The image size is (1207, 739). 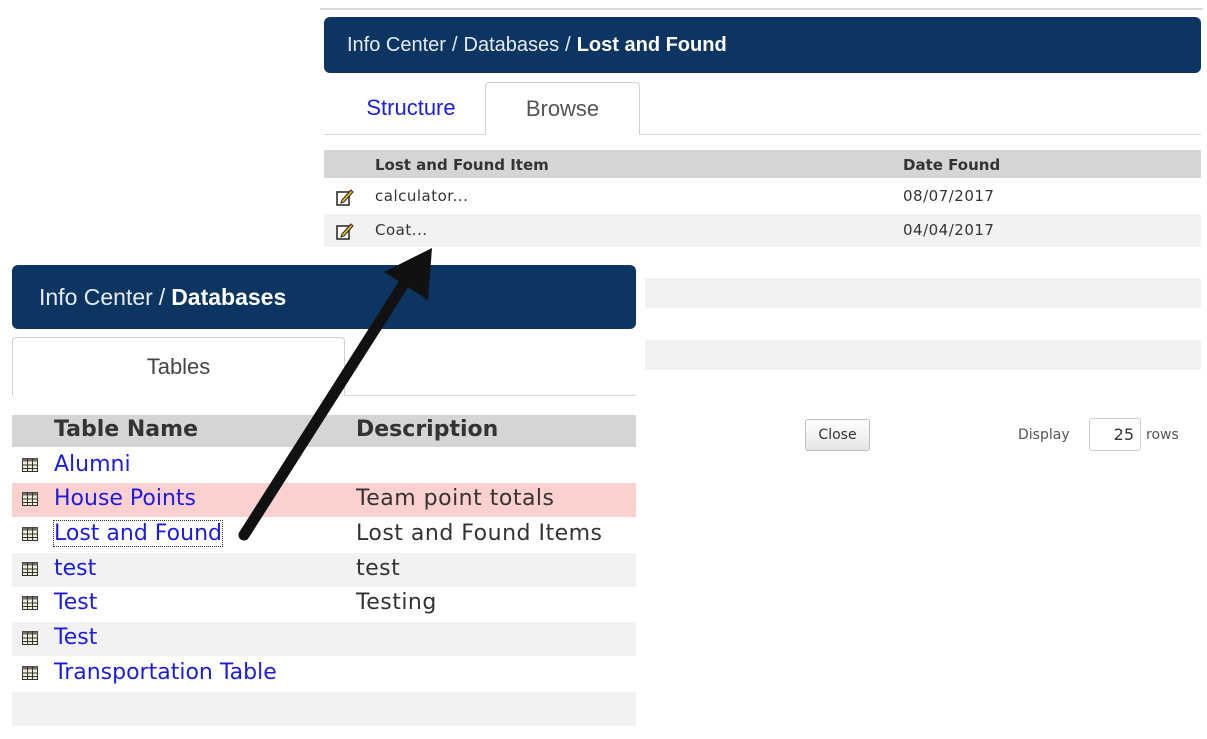 What do you see at coordinates (562, 108) in the screenshot?
I see `tab-browse: Browse` at bounding box center [562, 108].